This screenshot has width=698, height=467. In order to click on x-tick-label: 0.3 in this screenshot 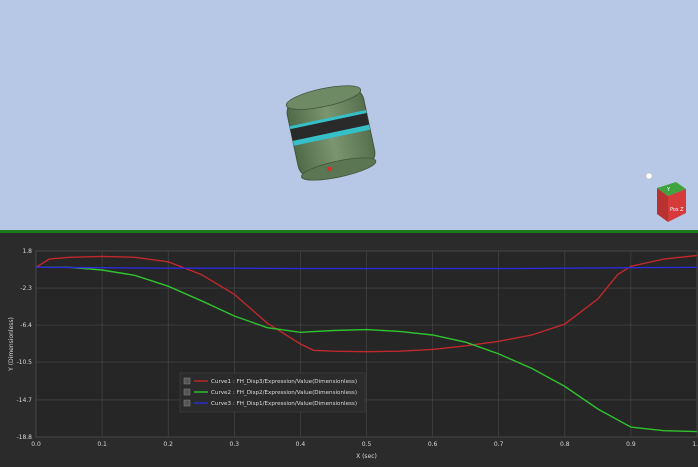, I will do `click(235, 444)`.